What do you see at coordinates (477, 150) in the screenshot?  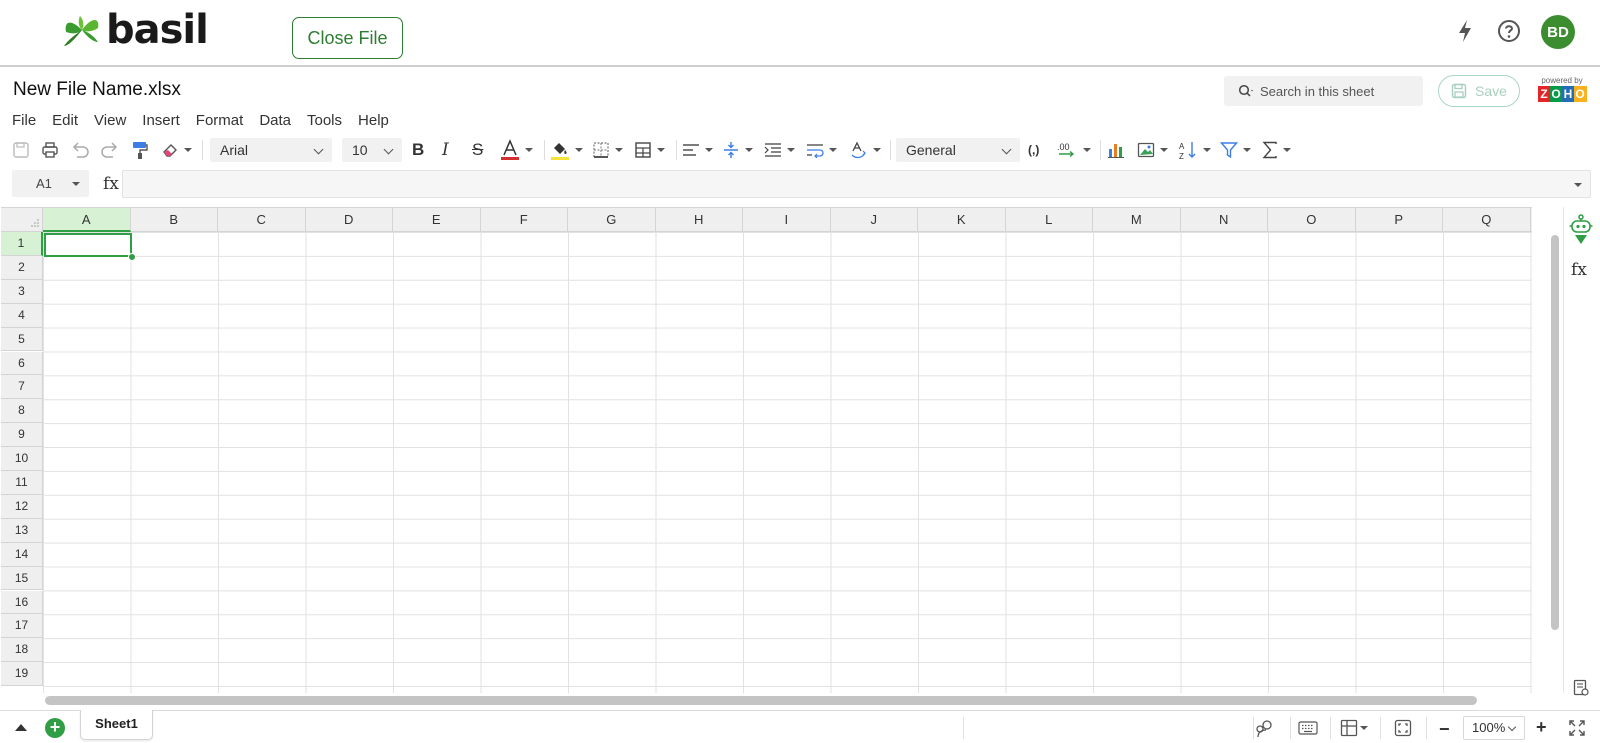 I see `strikethrough-icon: S` at bounding box center [477, 150].